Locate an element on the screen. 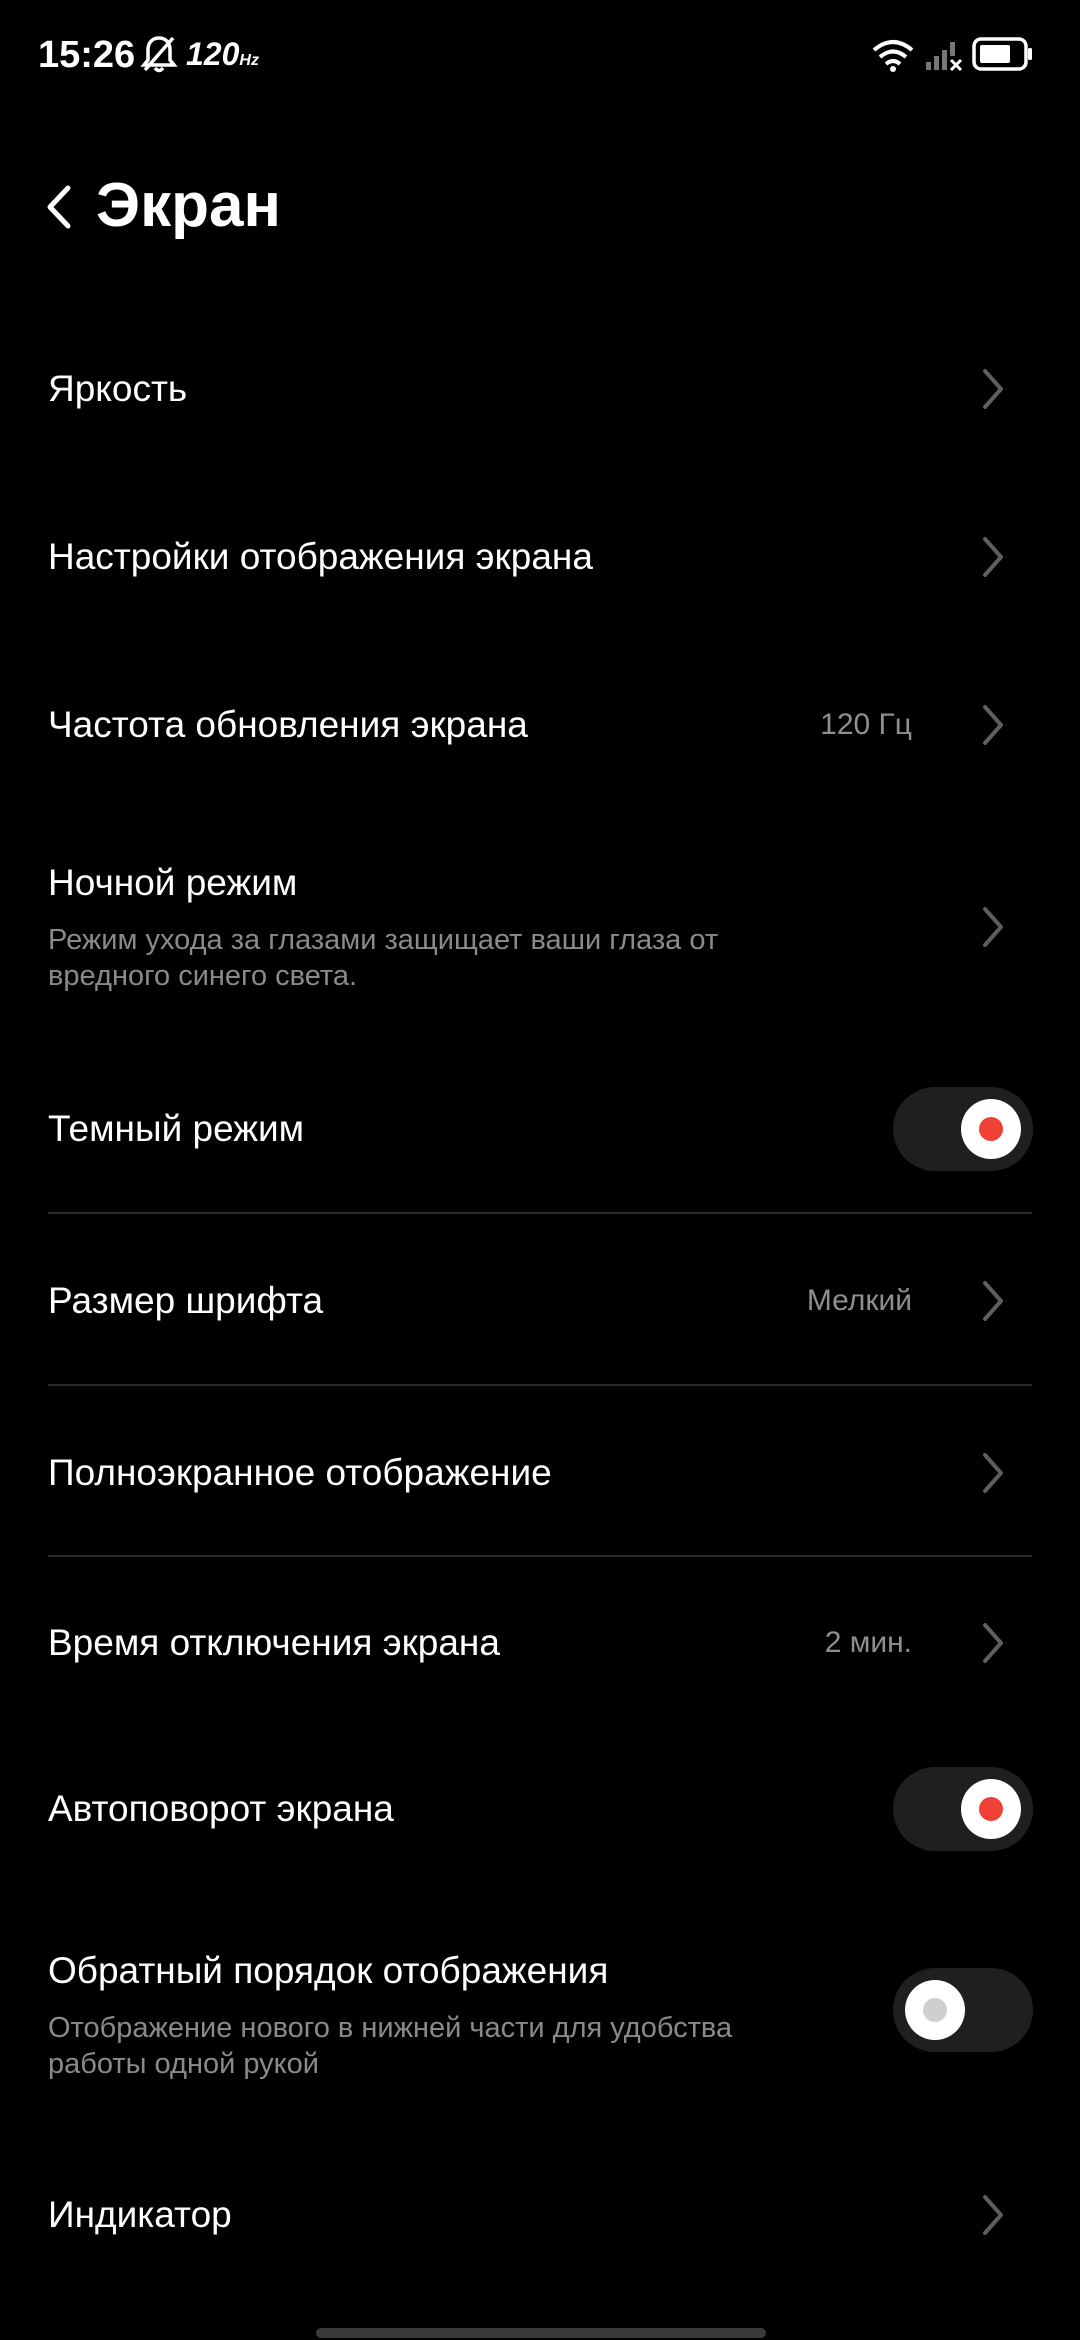 The height and width of the screenshot is (2340, 1080). status-time: 15:26 is located at coordinates (87, 55).